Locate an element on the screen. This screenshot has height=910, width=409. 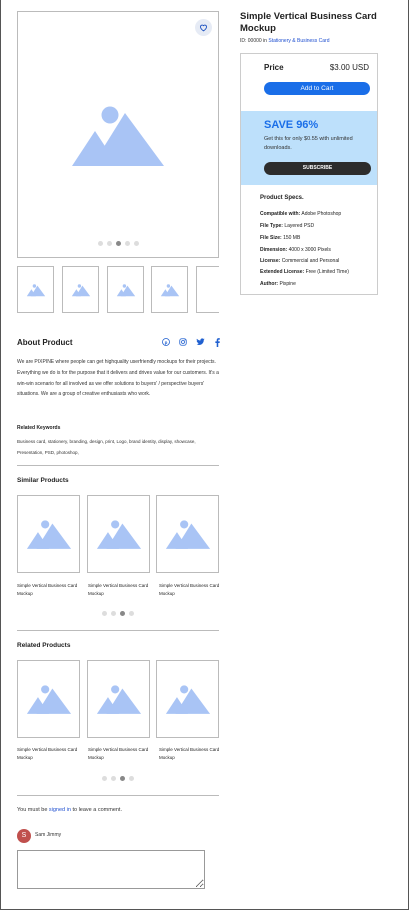
spec-item: Extended License: Free (Limited Time) is located at coordinates (304, 272).